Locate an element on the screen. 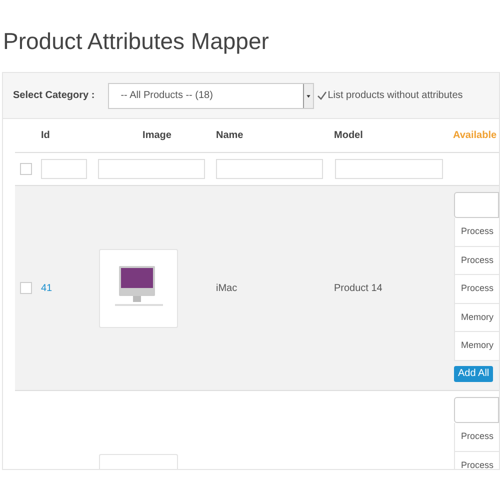 The height and width of the screenshot is (500, 500). column-header: Id is located at coordinates (46, 136).